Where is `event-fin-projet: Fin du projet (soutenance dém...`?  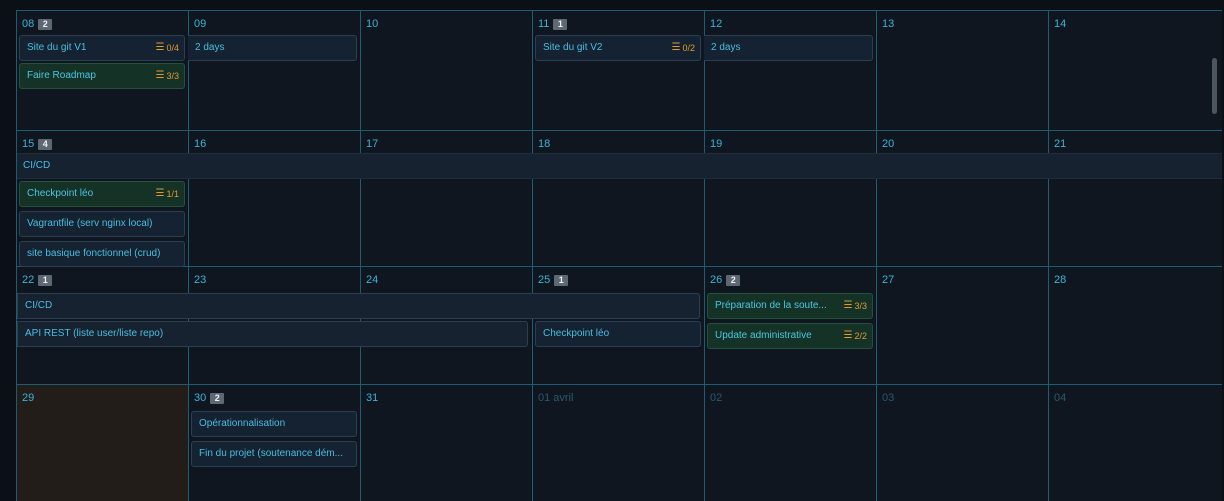
event-fin-projet: Fin du projet (soutenance dém... is located at coordinates (274, 454).